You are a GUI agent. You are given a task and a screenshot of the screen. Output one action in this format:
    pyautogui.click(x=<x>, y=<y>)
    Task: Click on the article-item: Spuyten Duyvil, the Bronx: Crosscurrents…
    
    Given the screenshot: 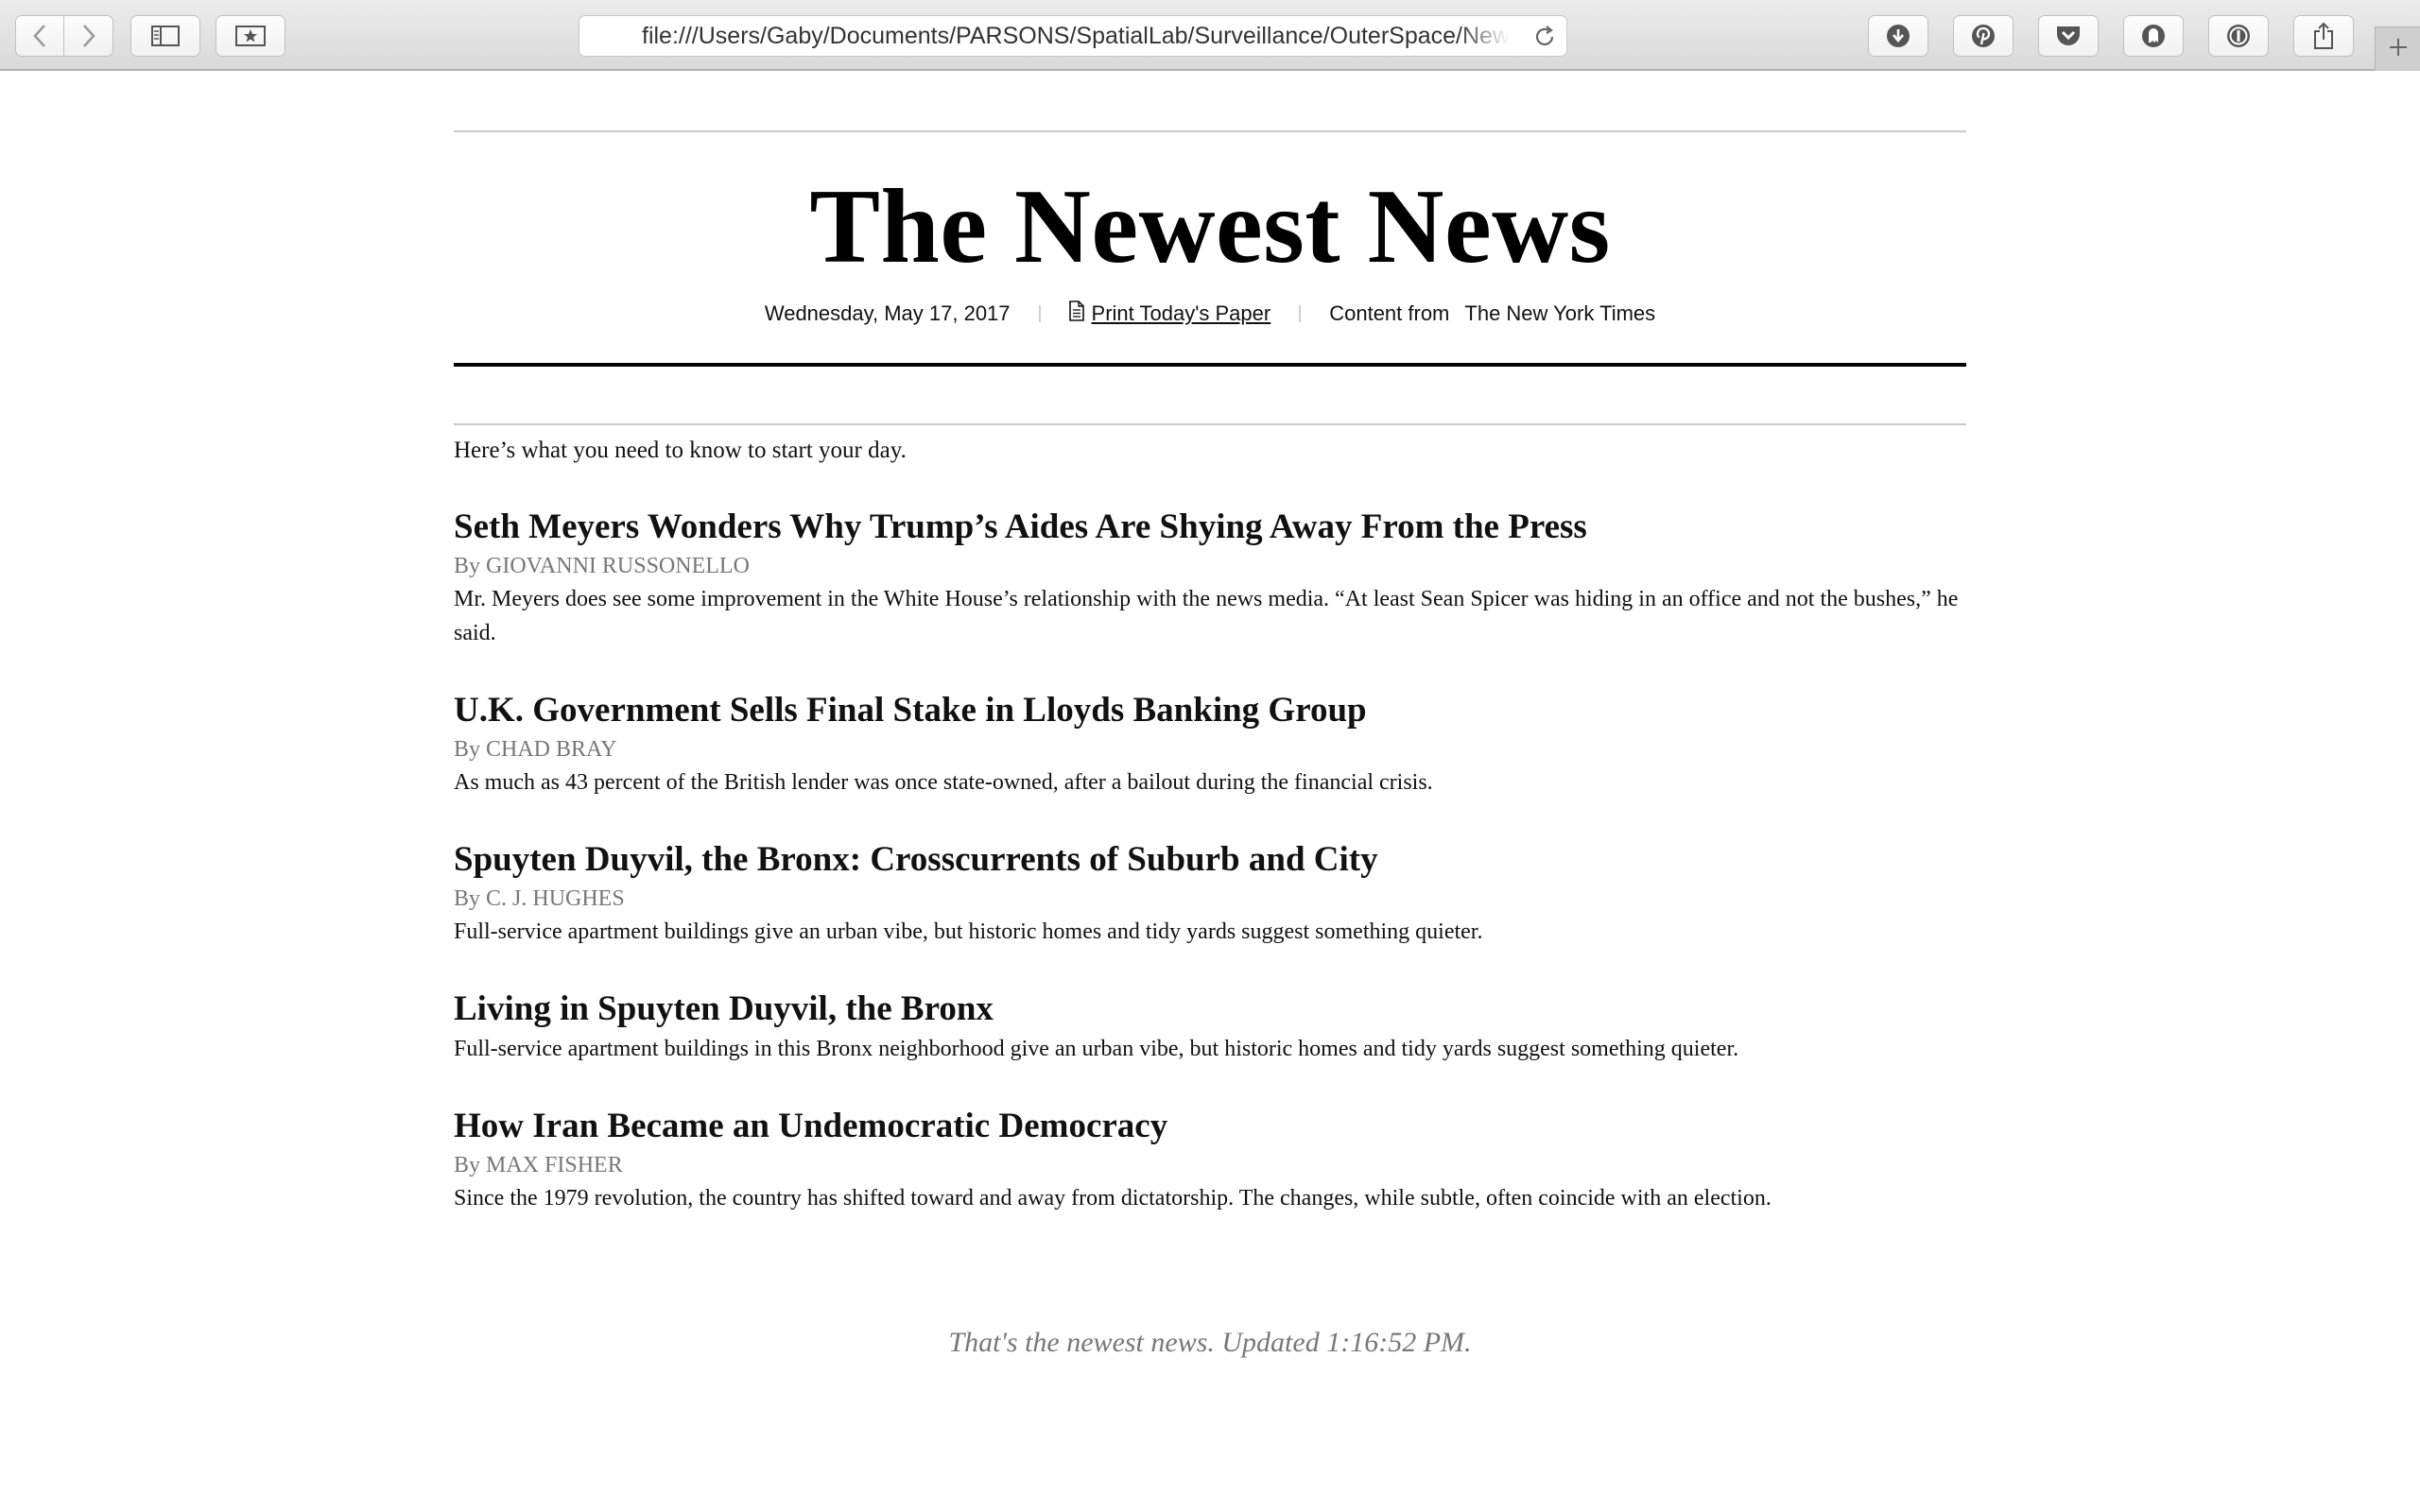 What is the action you would take?
    pyautogui.click(x=1210, y=894)
    